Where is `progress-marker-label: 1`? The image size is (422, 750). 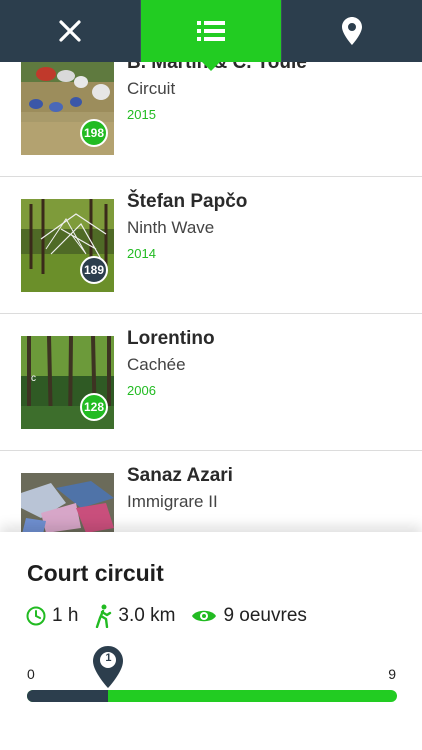
progress-marker-label: 1 is located at coordinates (108, 658).